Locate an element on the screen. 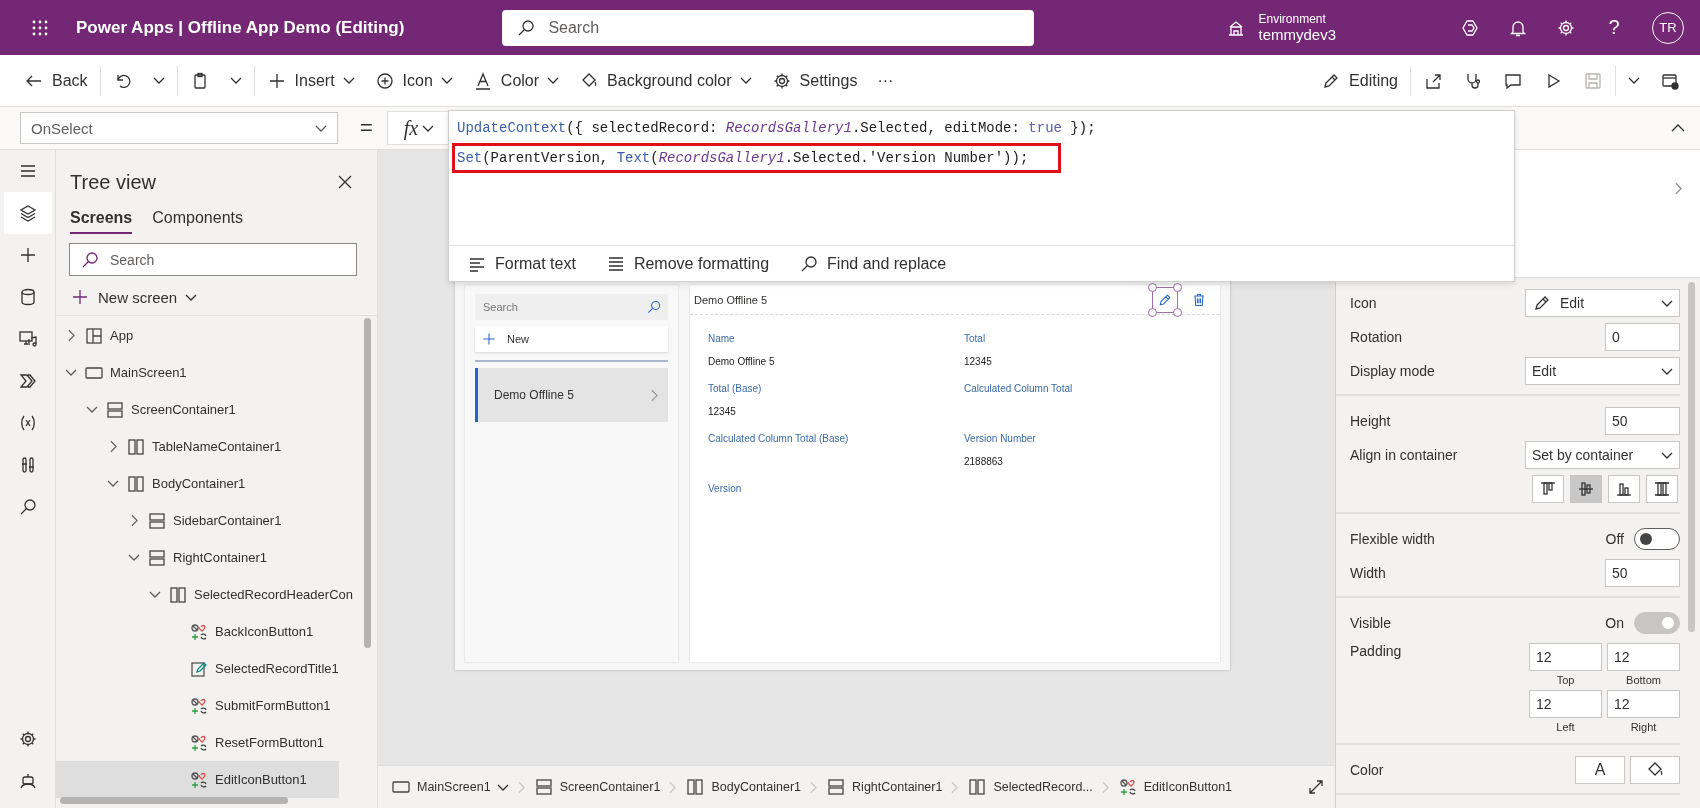 The width and height of the screenshot is (1700, 808). tree-item: ScreenContainer1 is located at coordinates (197, 409).